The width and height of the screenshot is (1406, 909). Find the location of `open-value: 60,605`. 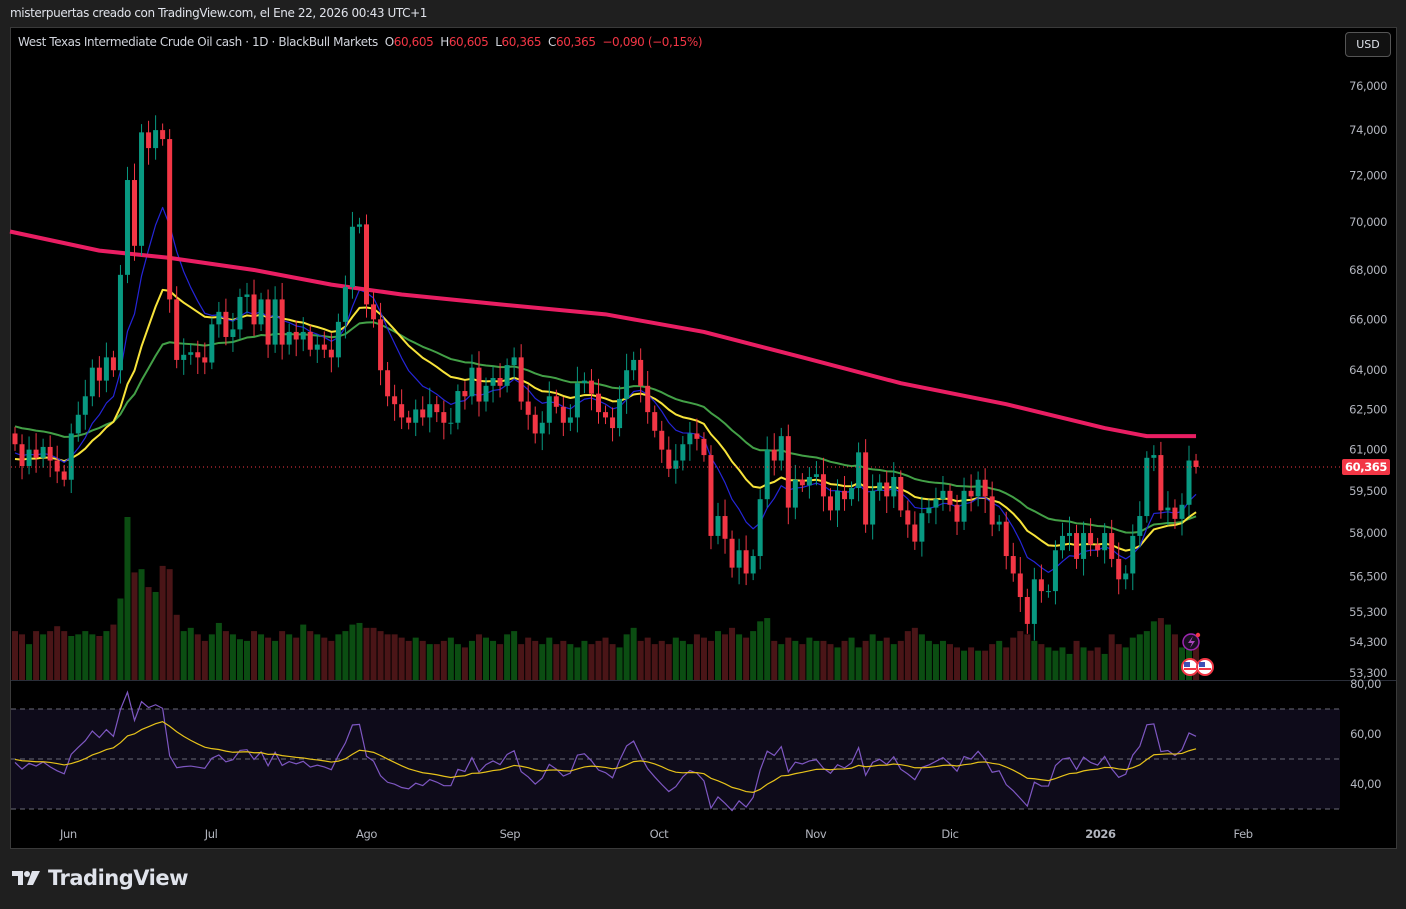

open-value: 60,605 is located at coordinates (413, 42).